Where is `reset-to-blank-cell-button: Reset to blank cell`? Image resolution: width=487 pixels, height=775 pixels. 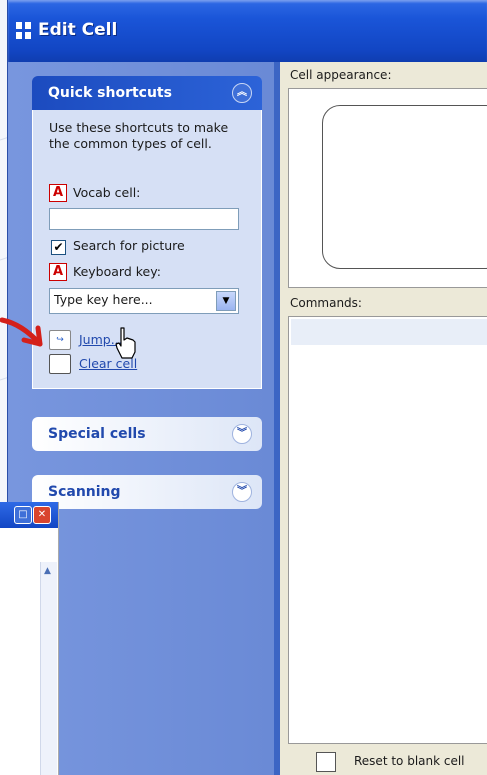
reset-to-blank-cell-button: Reset to blank cell is located at coordinates (390, 761).